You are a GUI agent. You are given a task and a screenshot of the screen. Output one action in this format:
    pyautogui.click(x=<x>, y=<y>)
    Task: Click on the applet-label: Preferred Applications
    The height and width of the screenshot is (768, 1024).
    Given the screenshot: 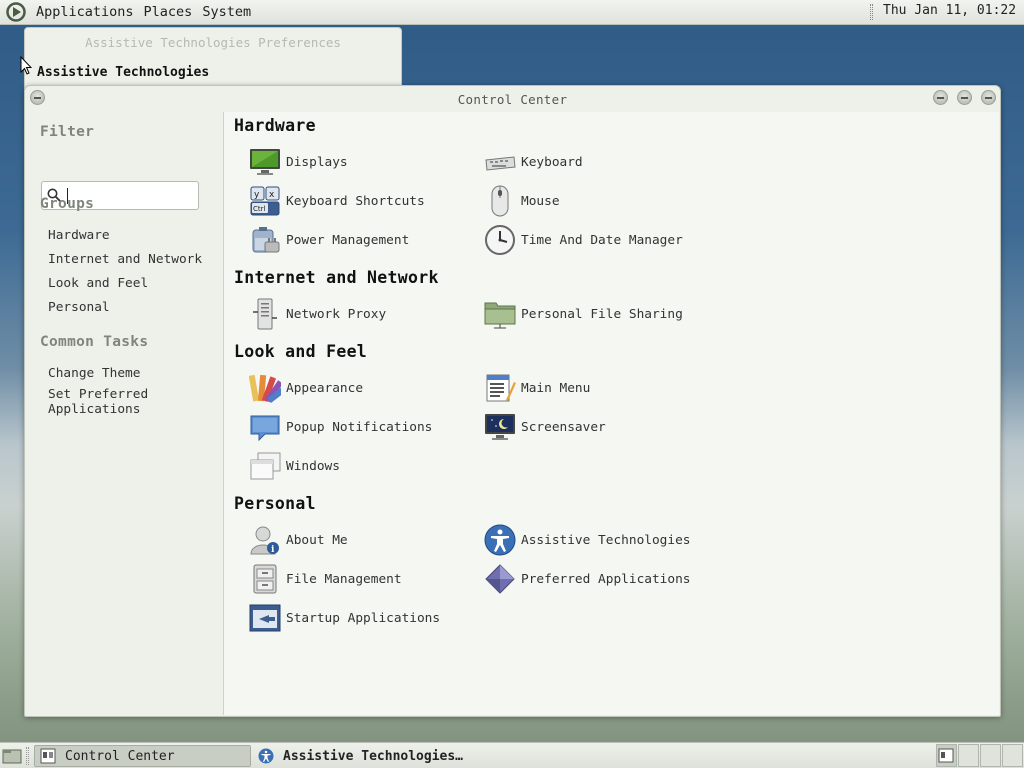 What is the action you would take?
    pyautogui.click(x=606, y=579)
    